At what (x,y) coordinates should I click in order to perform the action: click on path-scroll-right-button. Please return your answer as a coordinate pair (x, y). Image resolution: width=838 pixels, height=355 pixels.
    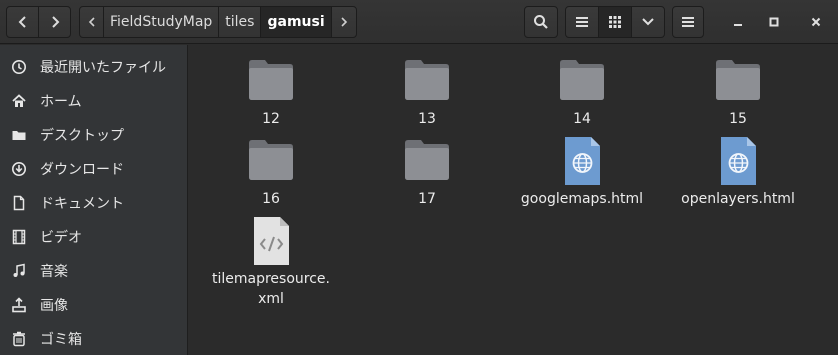
    Looking at the image, I should click on (344, 22).